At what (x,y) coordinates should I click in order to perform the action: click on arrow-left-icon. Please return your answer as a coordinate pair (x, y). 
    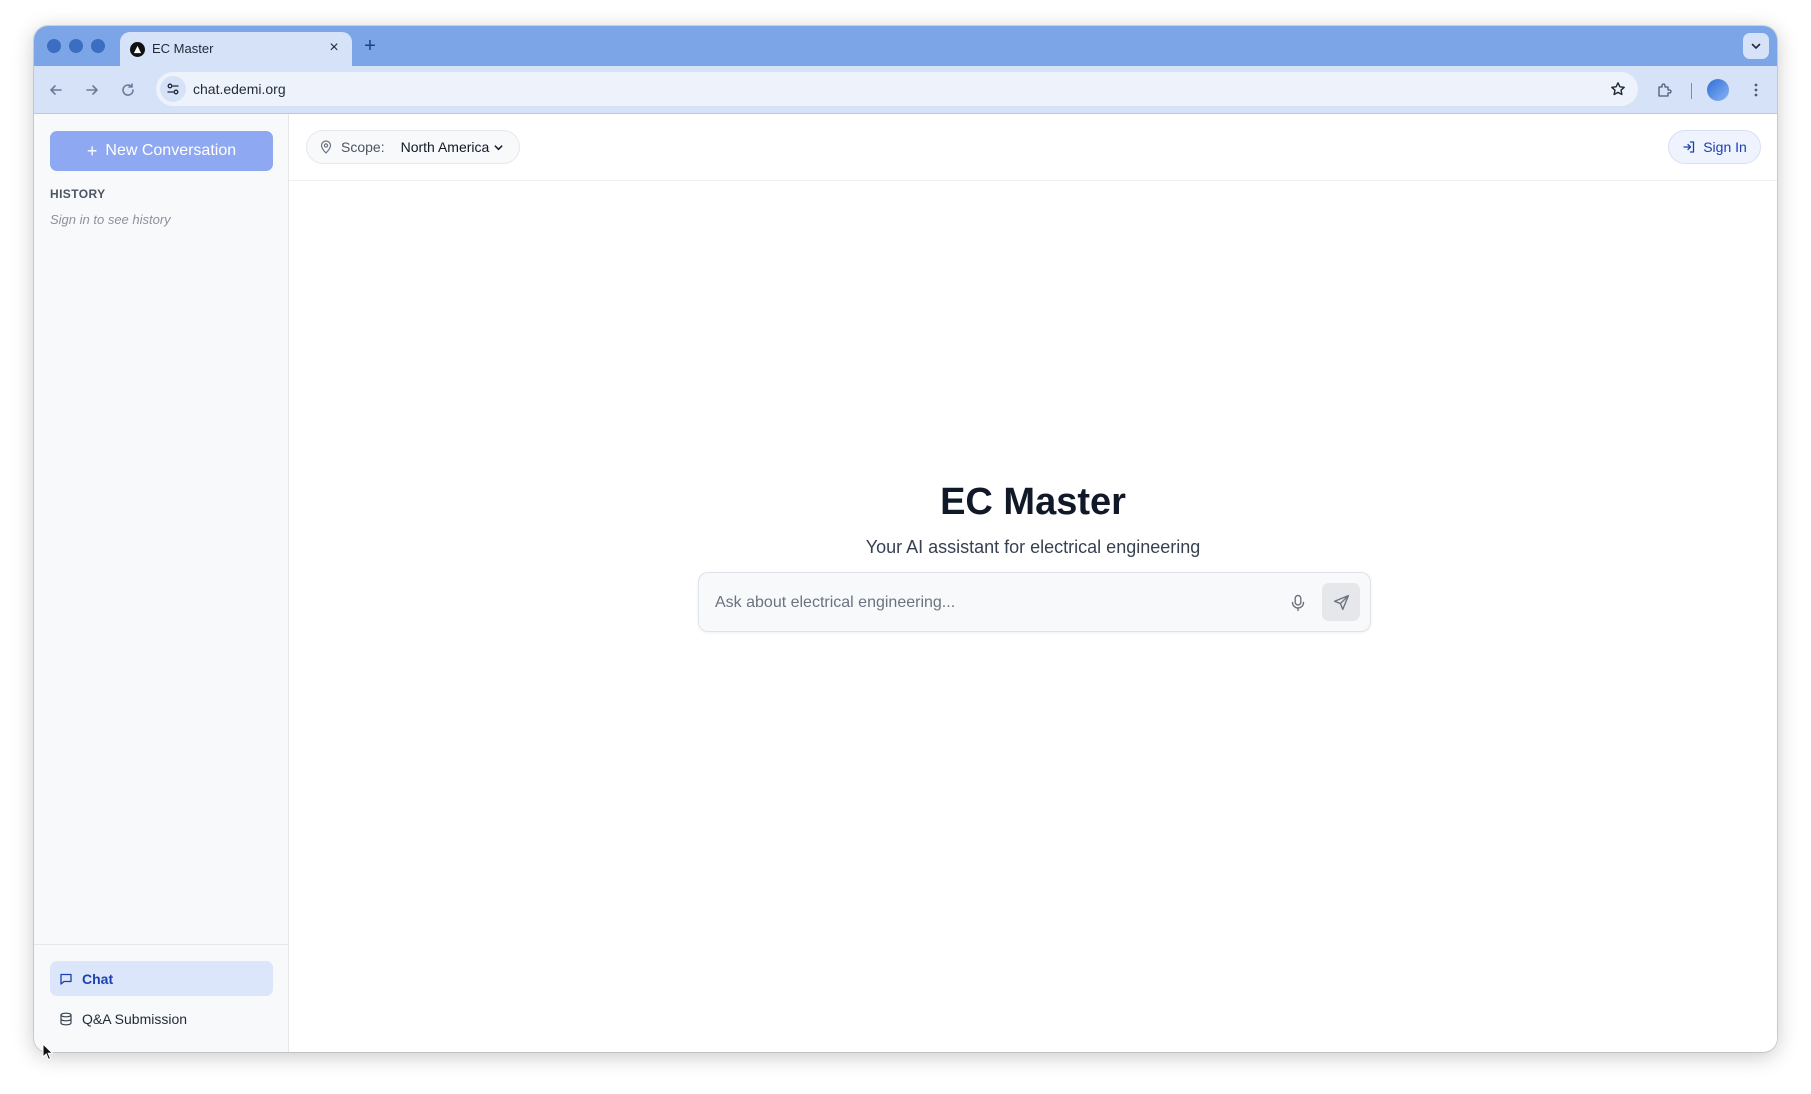
    Looking at the image, I should click on (56, 90).